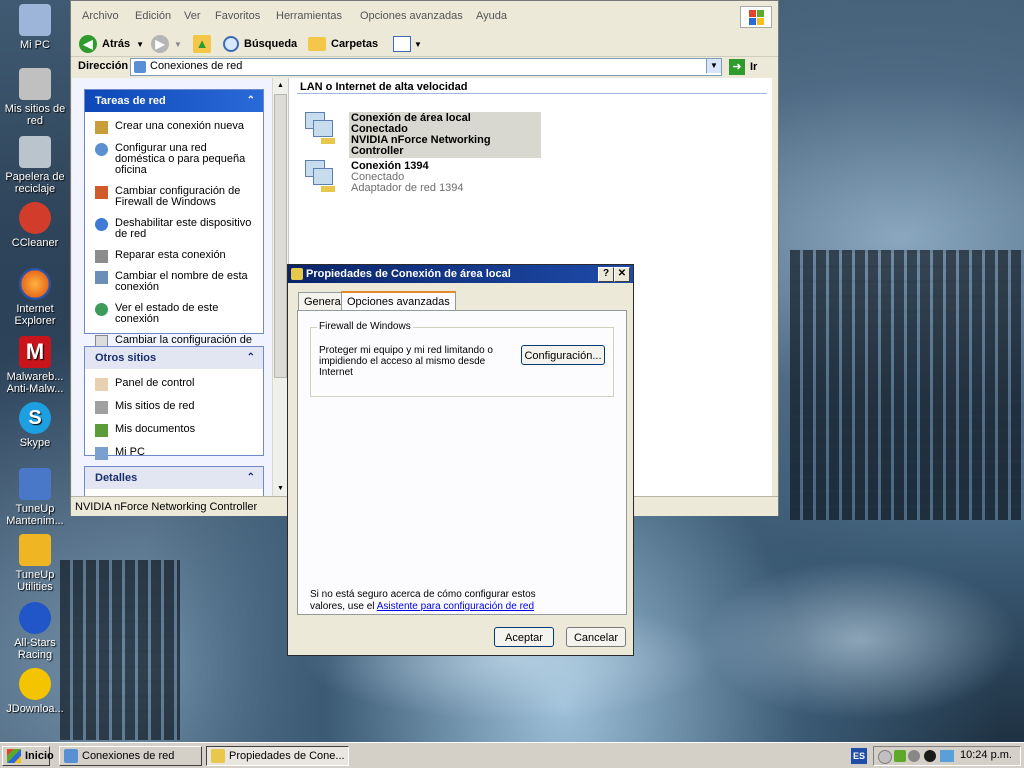  What do you see at coordinates (859, 756) in the screenshot?
I see `language-indicator: ES` at bounding box center [859, 756].